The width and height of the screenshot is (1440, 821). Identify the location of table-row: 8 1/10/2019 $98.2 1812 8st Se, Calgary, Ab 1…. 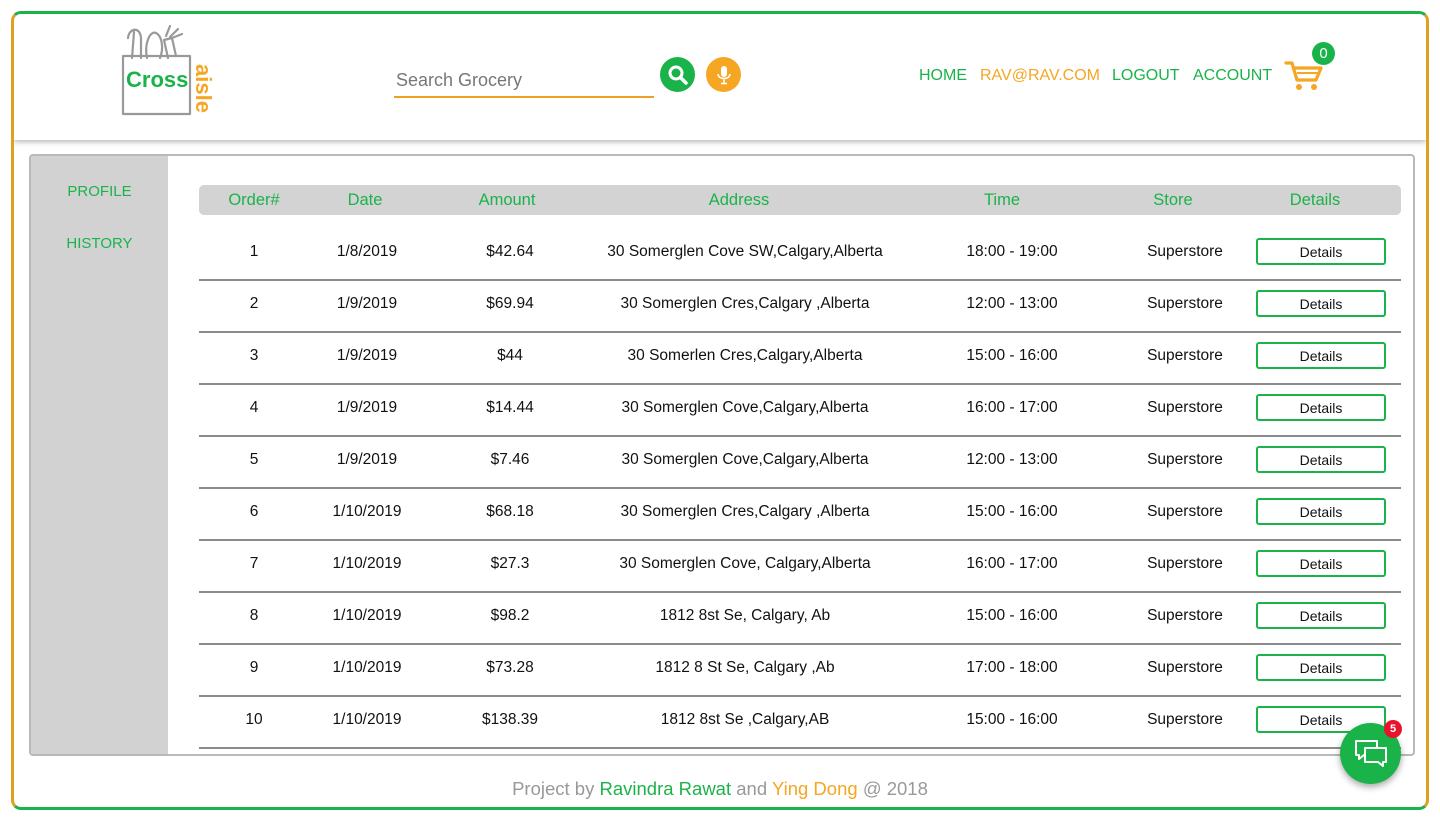
(800, 619).